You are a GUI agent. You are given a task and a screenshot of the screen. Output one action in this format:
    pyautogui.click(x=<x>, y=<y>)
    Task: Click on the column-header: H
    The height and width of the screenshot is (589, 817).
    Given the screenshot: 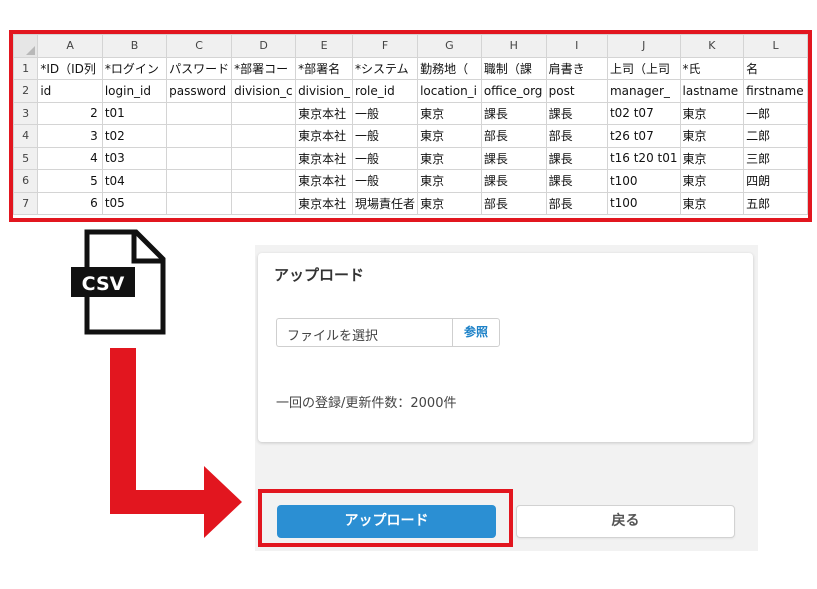 What is the action you would take?
    pyautogui.click(x=513, y=46)
    